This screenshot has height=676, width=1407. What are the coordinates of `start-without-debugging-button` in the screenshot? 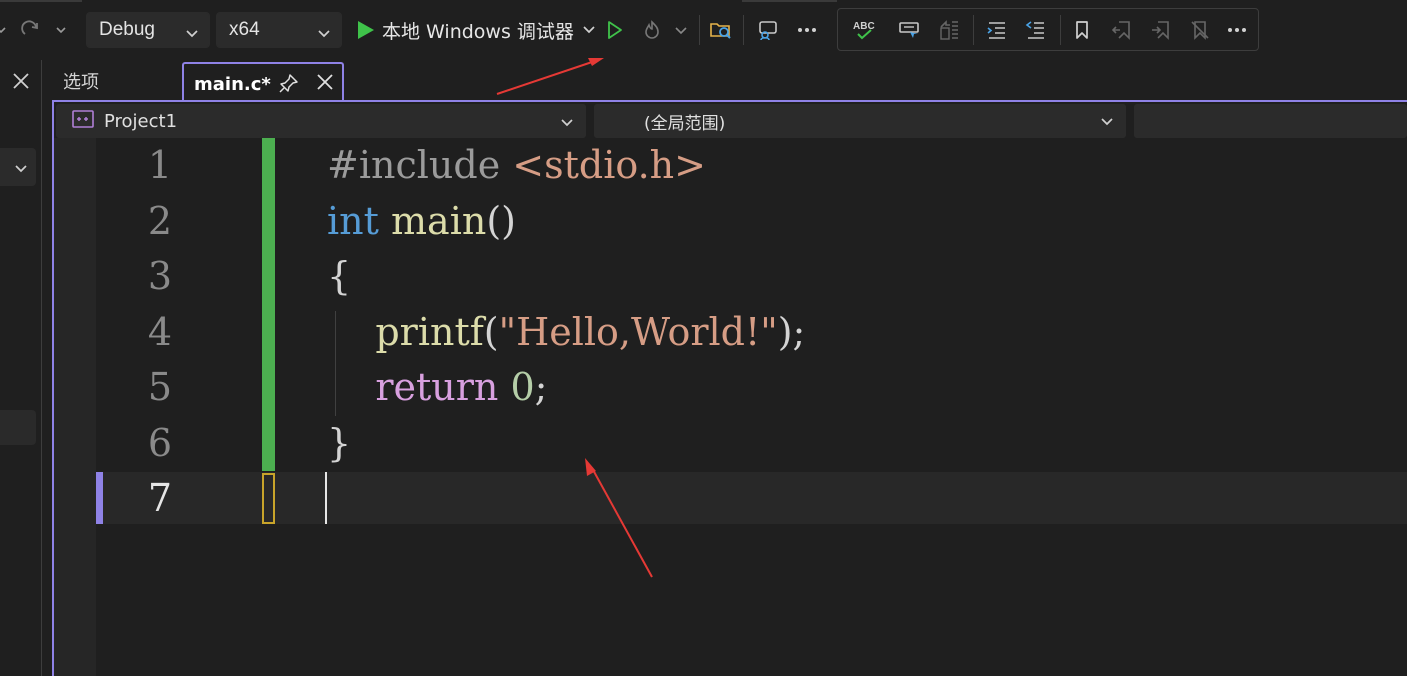 It's located at (614, 30).